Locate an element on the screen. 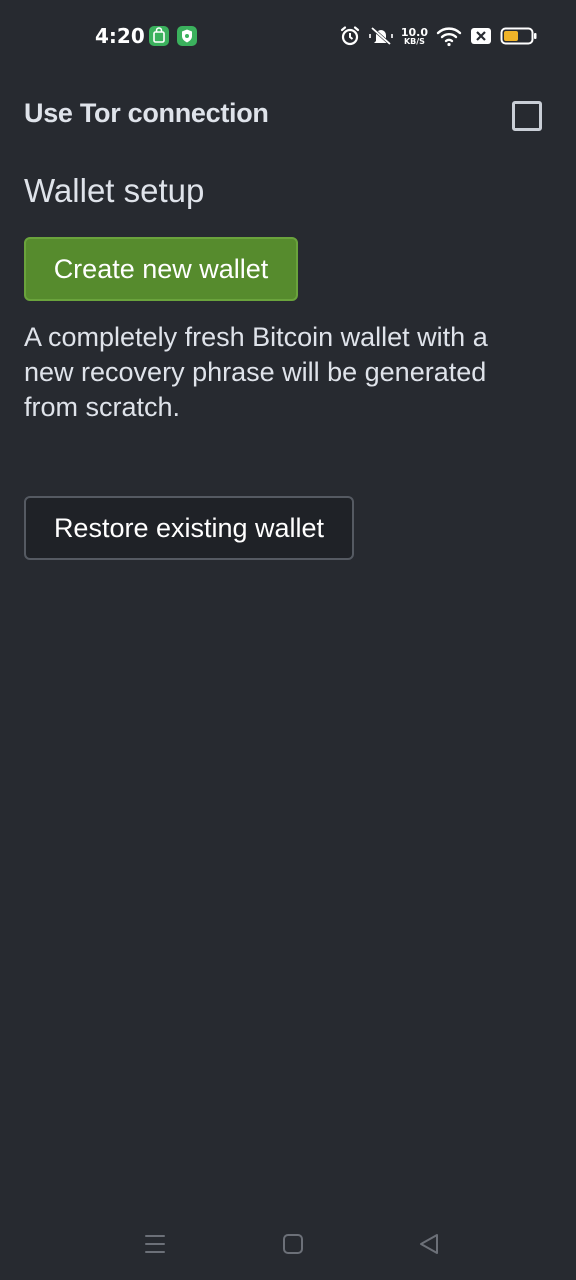 Image resolution: width=576 pixels, height=1280 pixels. status-time: 4:20 is located at coordinates (120, 36).